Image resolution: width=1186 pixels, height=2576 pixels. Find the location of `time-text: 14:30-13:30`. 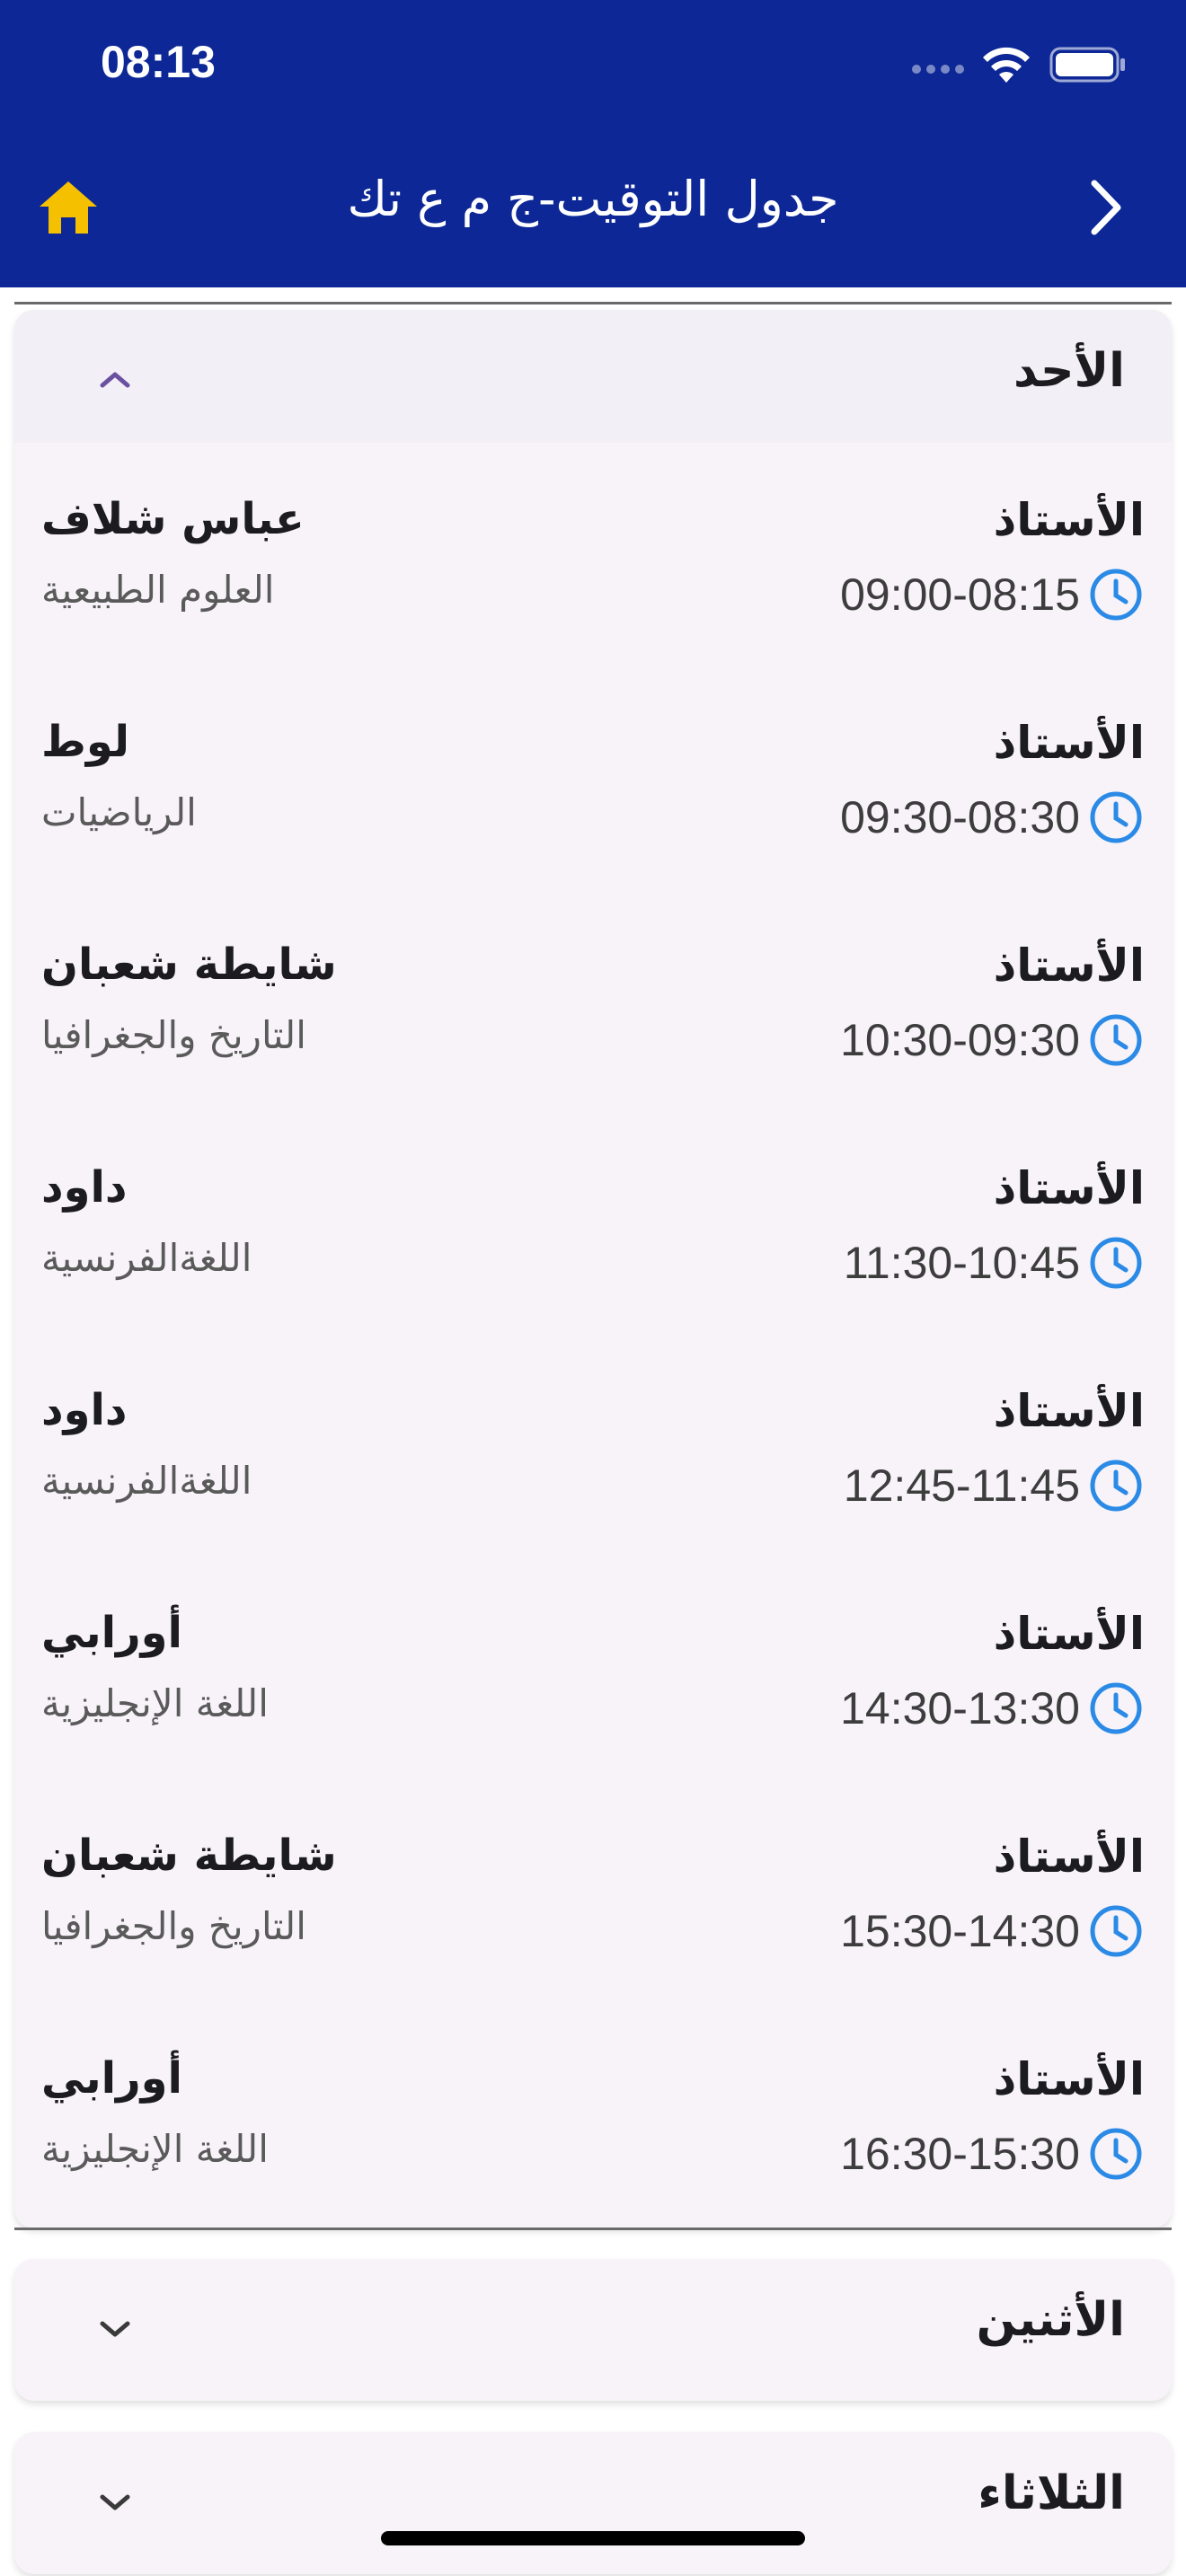

time-text: 14:30-13:30 is located at coordinates (960, 1708).